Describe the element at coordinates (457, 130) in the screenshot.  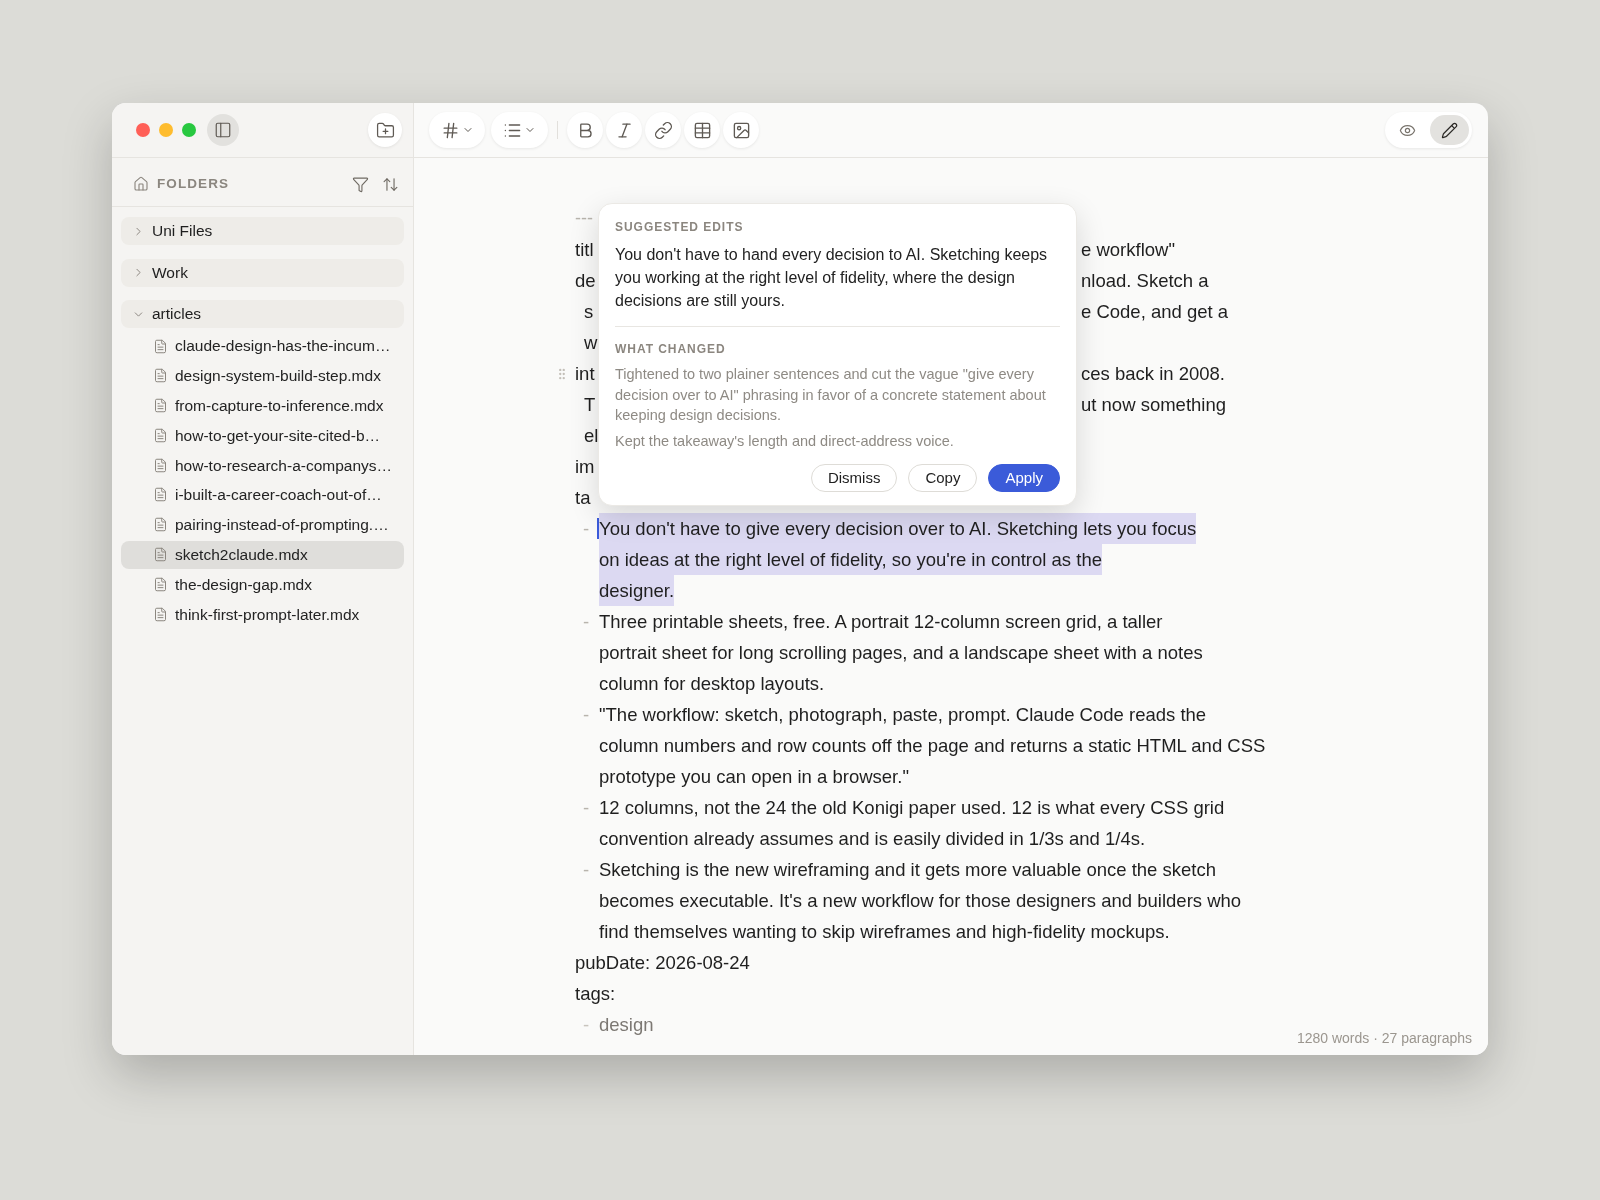
I see `heading-menu-button` at that location.